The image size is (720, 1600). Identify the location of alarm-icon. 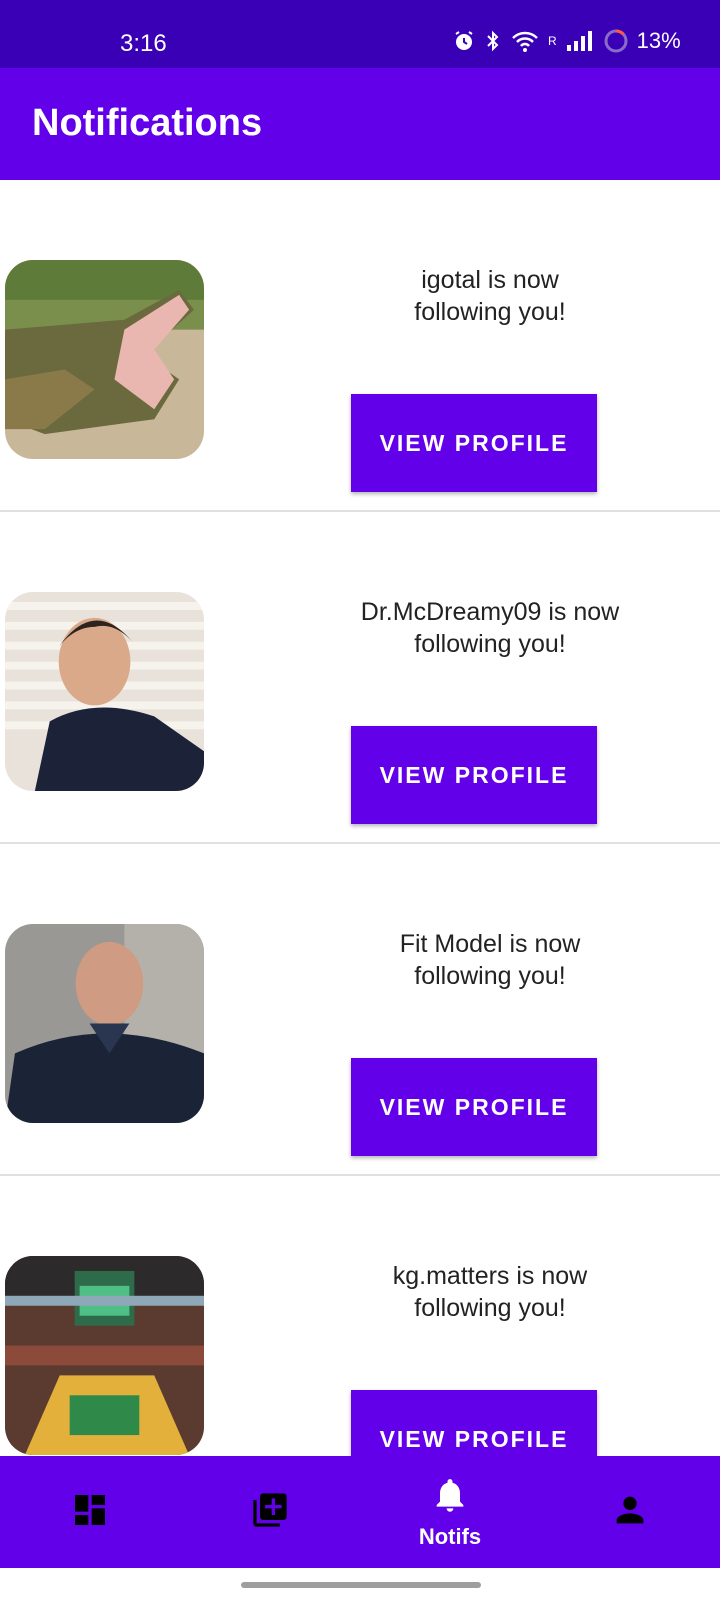
(464, 41).